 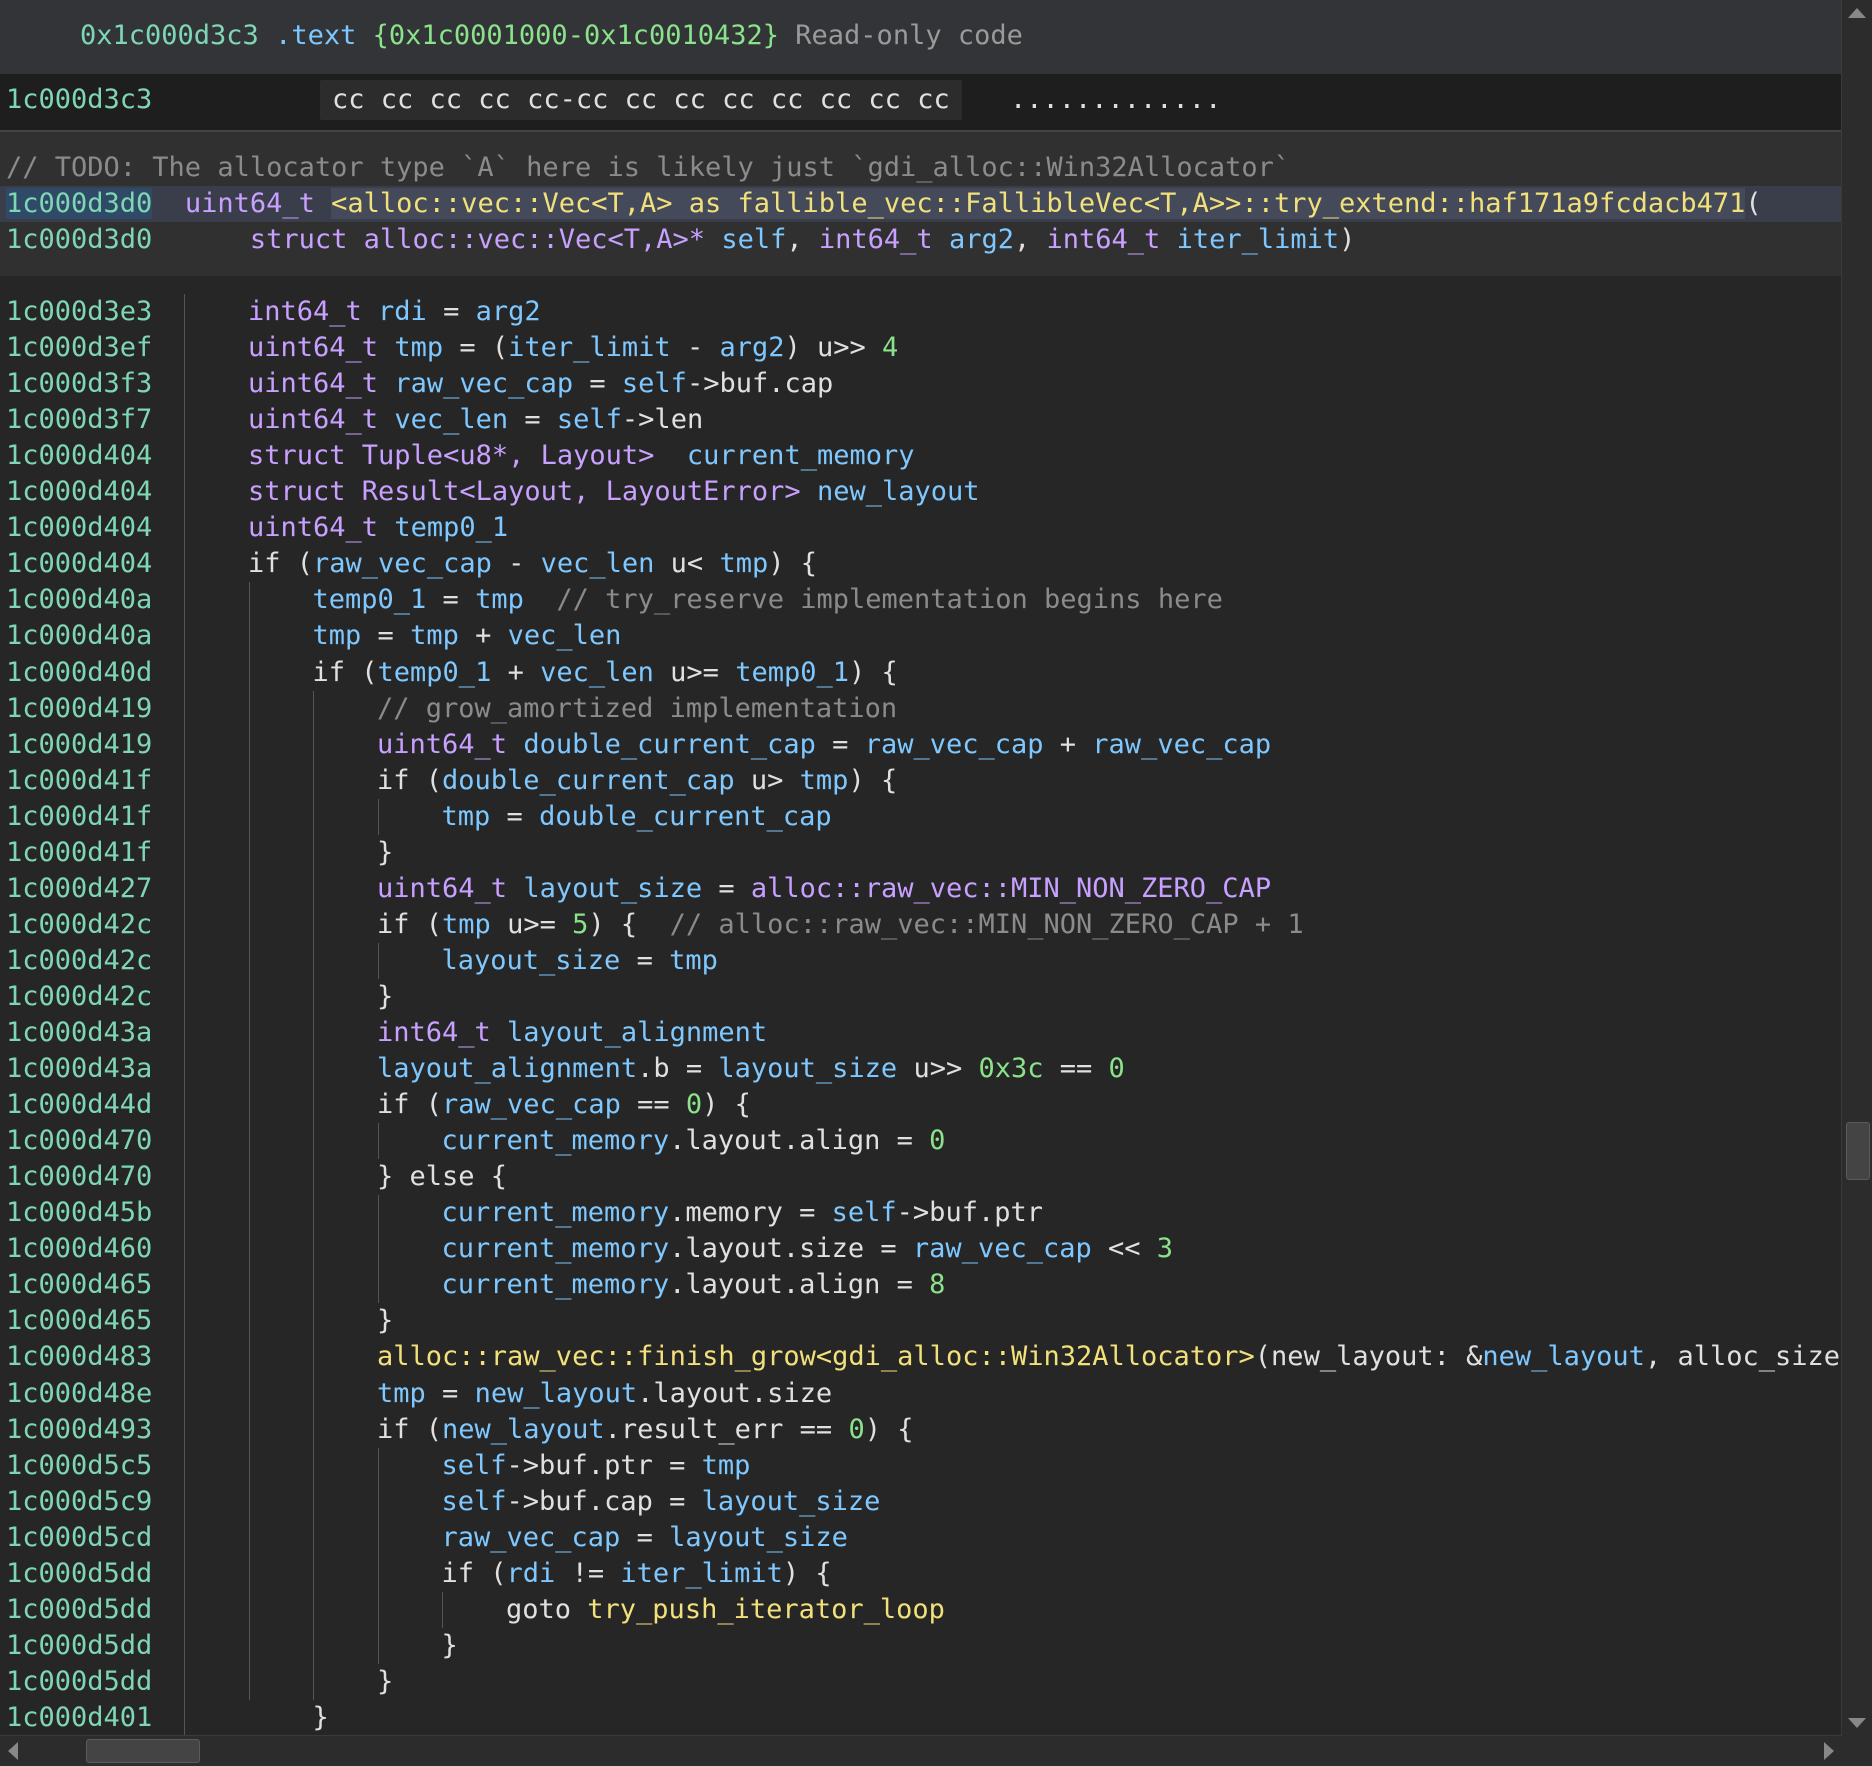 I want to click on line-address: 1c000d5cd, so click(x=79, y=1538).